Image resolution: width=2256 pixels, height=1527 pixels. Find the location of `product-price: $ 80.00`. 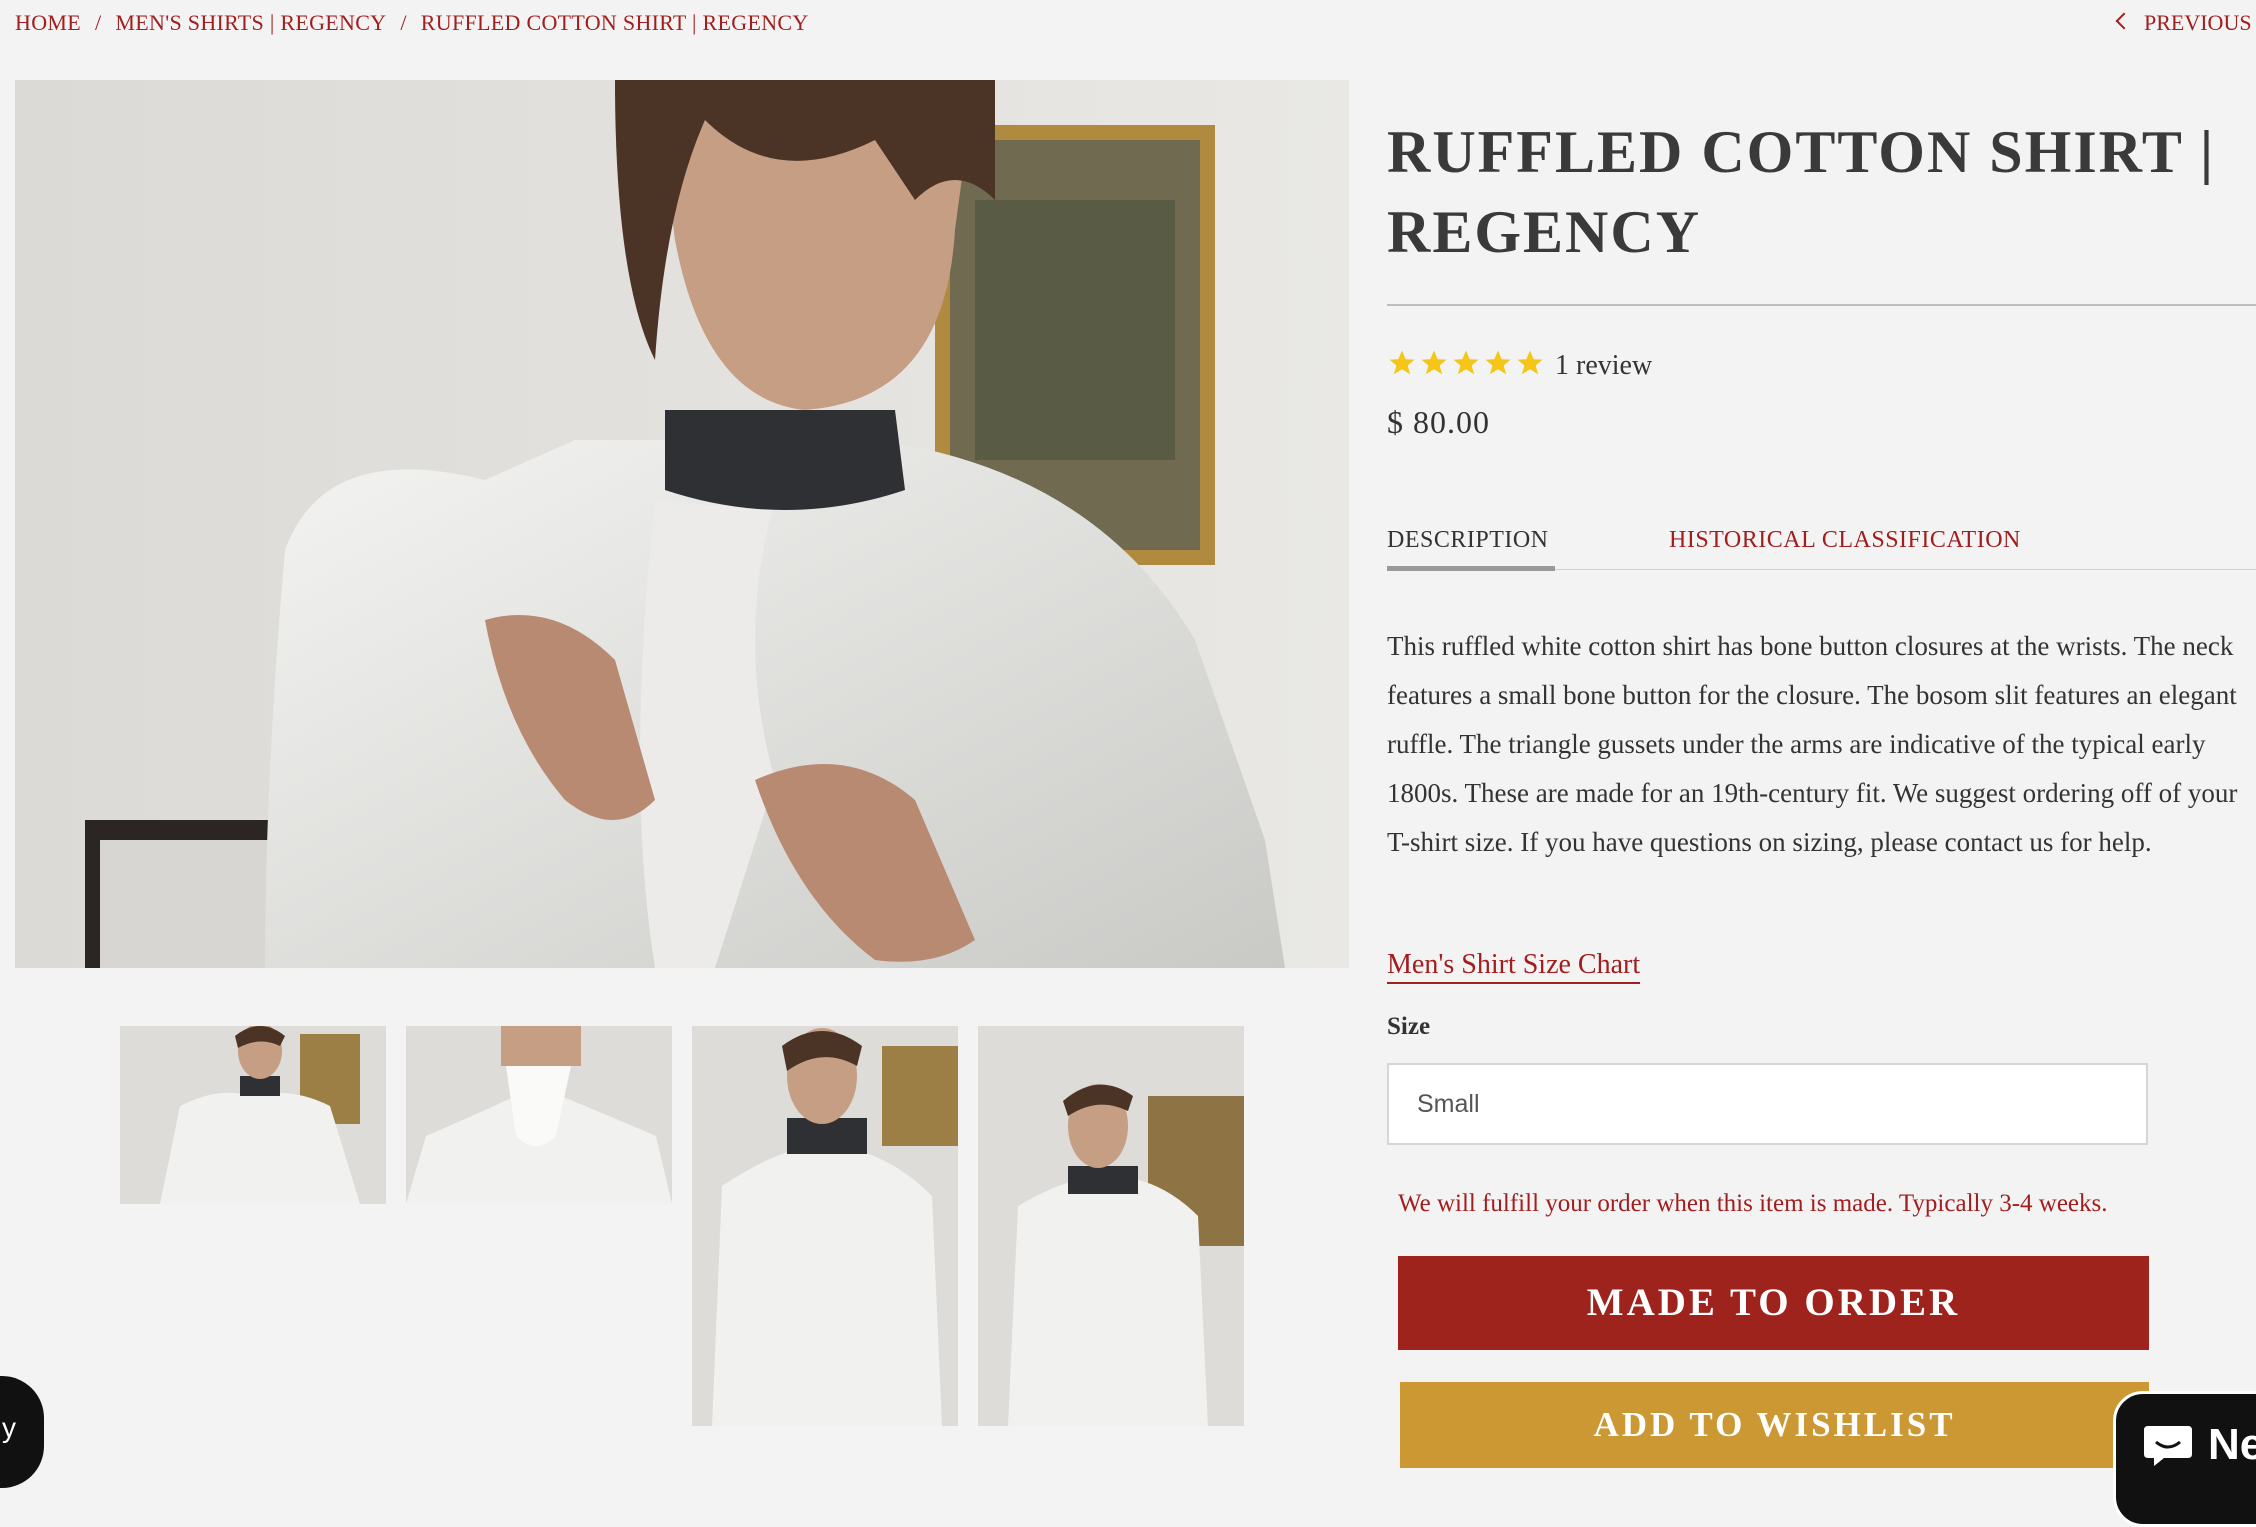

product-price: $ 80.00 is located at coordinates (1438, 422).